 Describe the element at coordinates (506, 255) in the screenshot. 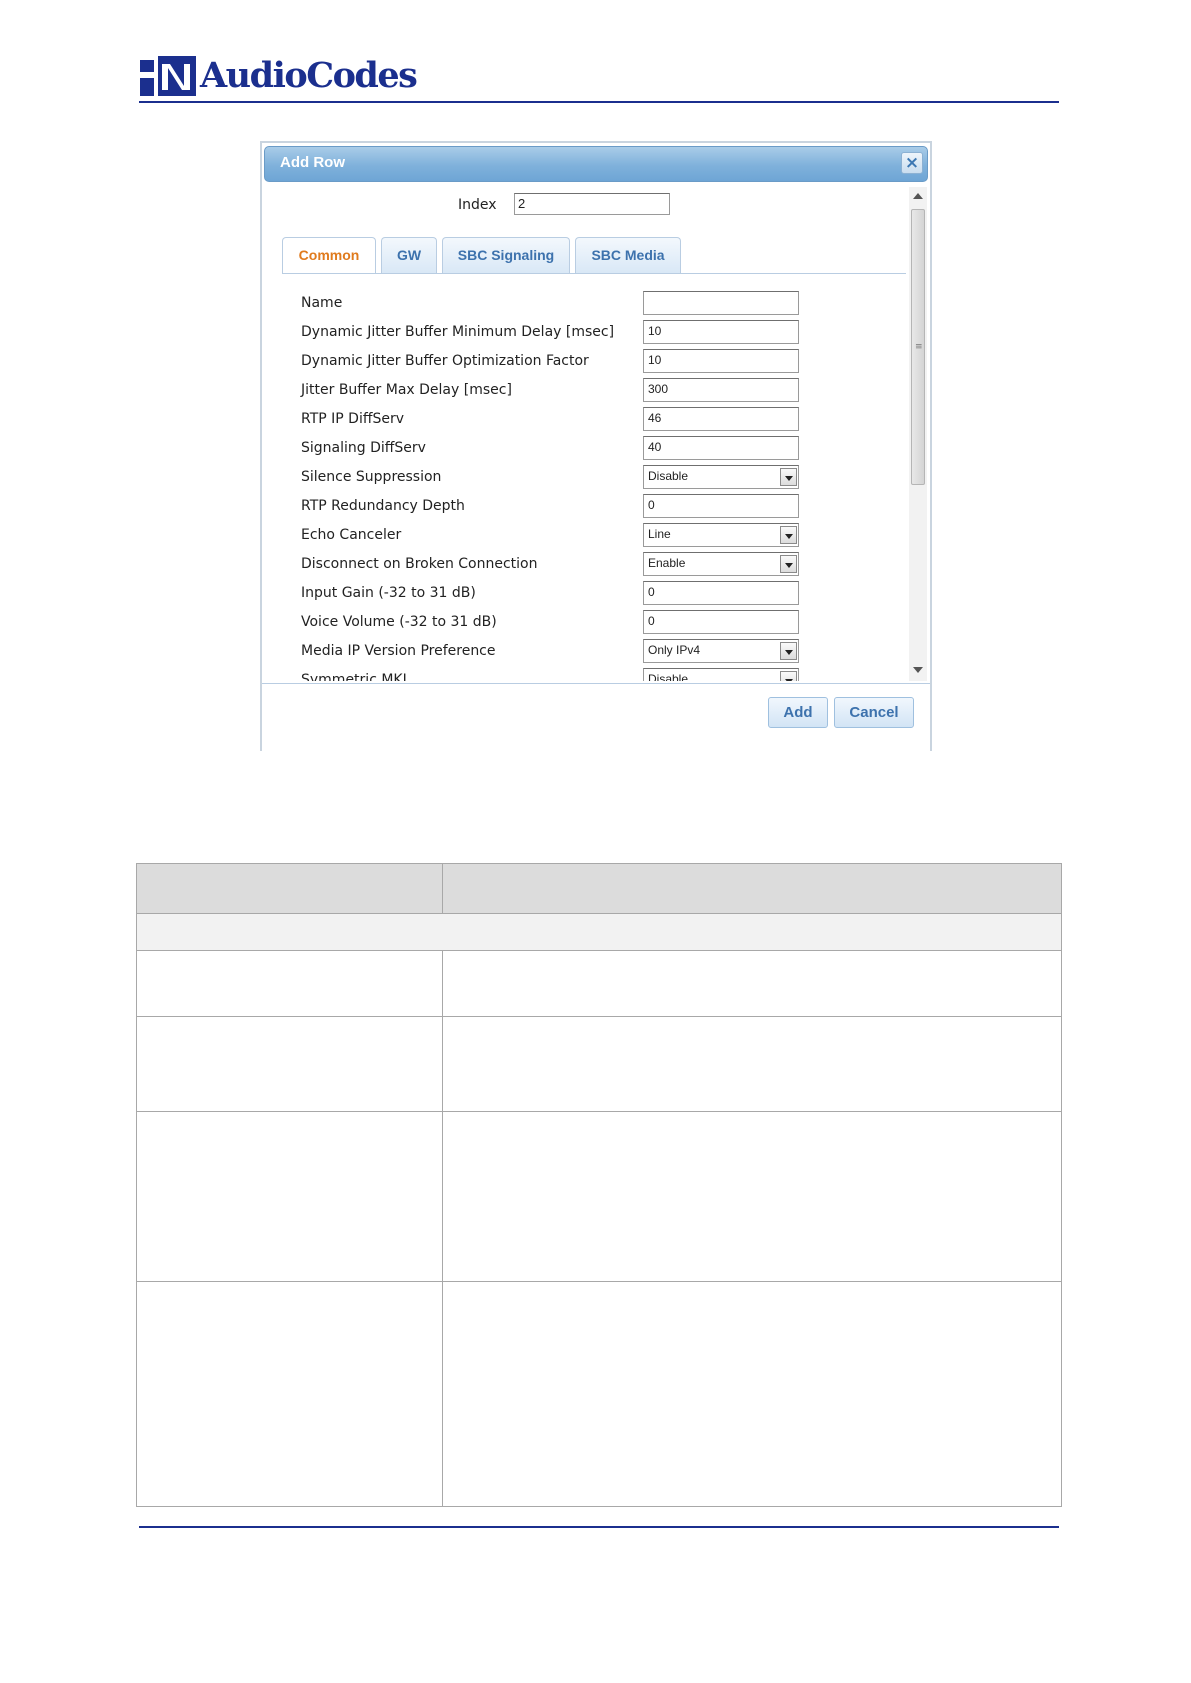

I see `tab-sbc-signaling: SBC Signaling` at that location.